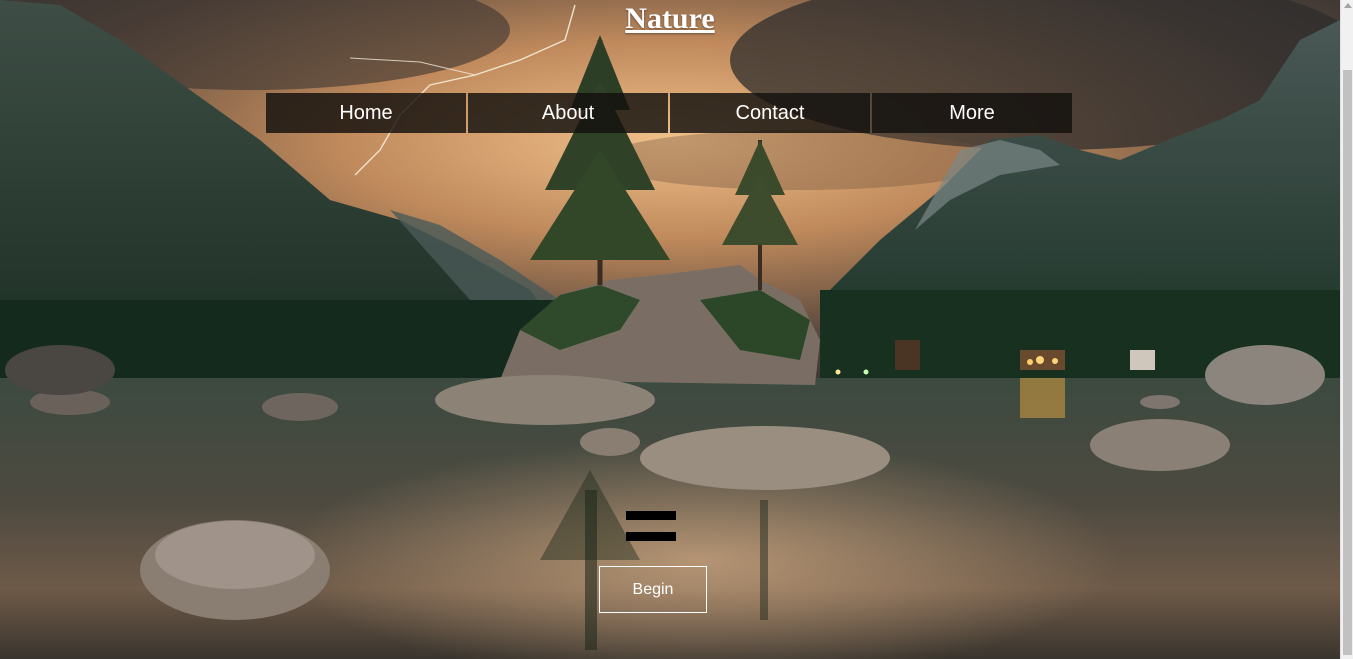  Describe the element at coordinates (651, 536) in the screenshot. I see `menu-icon-bar-bottom` at that location.